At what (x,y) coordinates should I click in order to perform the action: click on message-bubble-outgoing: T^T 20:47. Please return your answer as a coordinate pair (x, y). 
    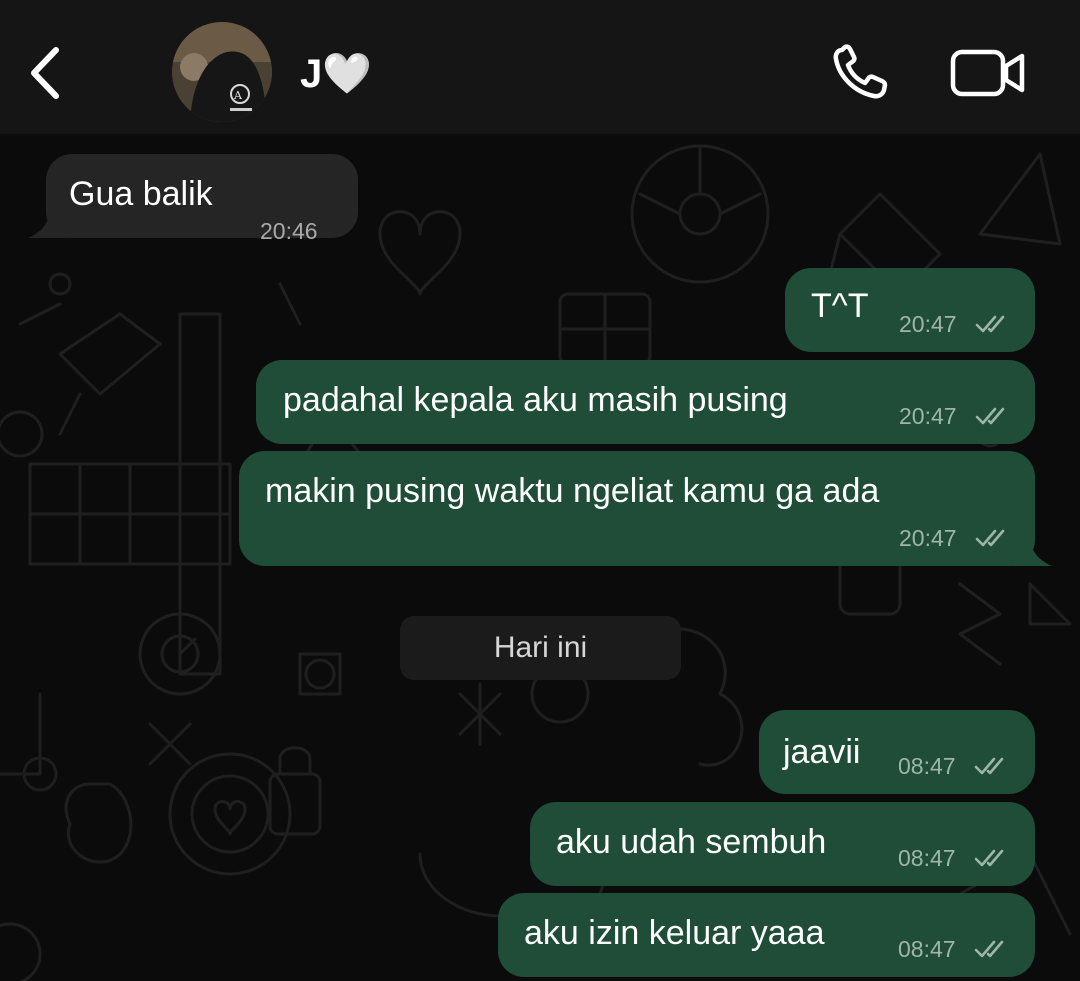
    Looking at the image, I should click on (910, 310).